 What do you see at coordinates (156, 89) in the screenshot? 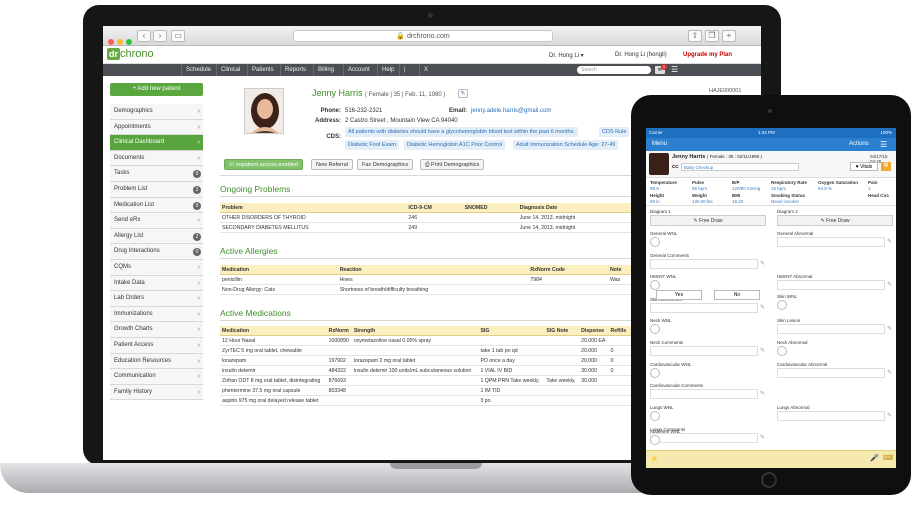
I see `add-patient-button: + Add new patient` at bounding box center [156, 89].